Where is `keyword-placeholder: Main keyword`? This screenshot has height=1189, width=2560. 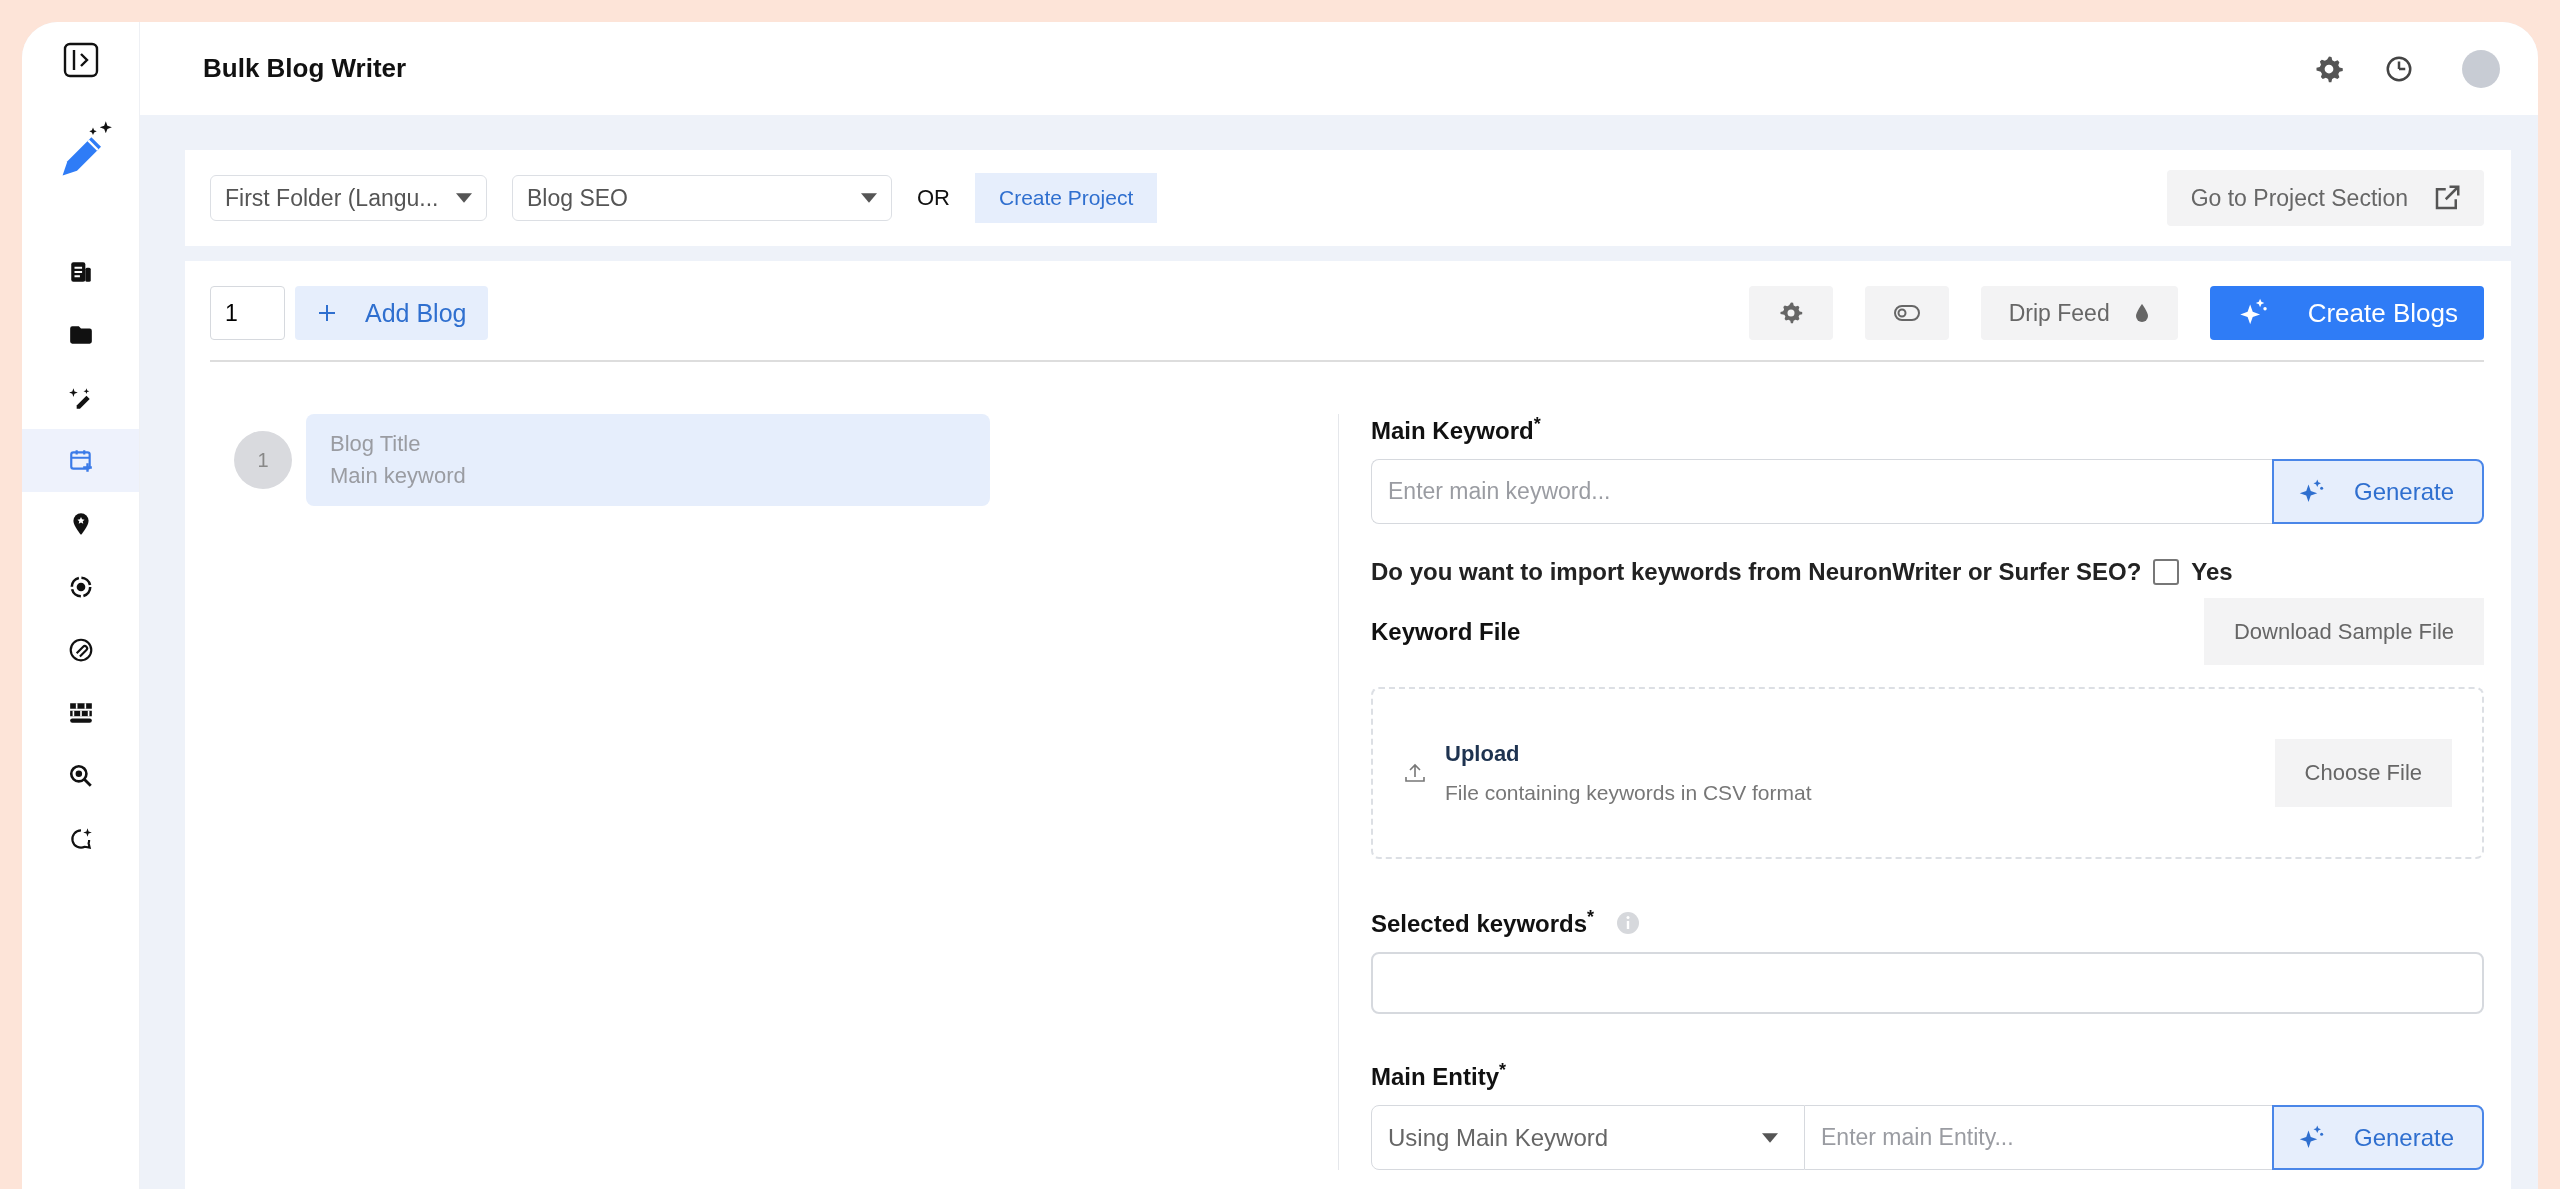
keyword-placeholder: Main keyword is located at coordinates (398, 476).